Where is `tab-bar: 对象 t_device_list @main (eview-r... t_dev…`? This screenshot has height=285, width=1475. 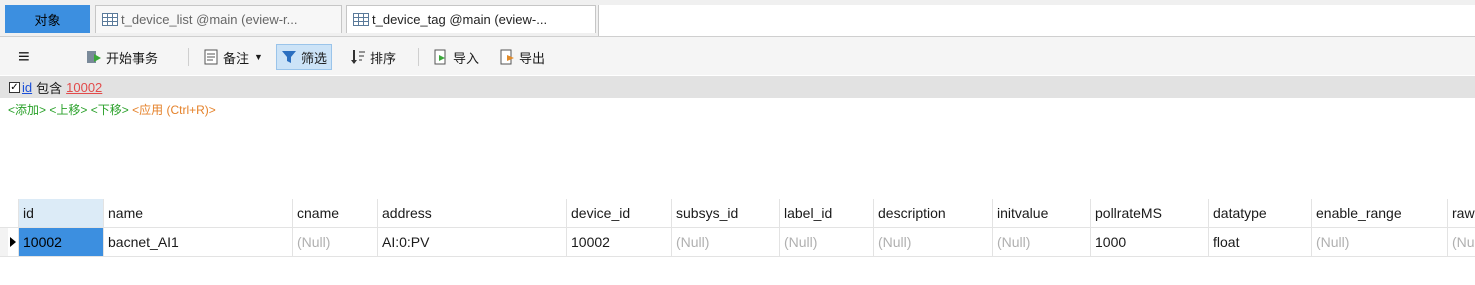 tab-bar: 对象 t_device_list @main (eview-r... t_dev… is located at coordinates (737, 18).